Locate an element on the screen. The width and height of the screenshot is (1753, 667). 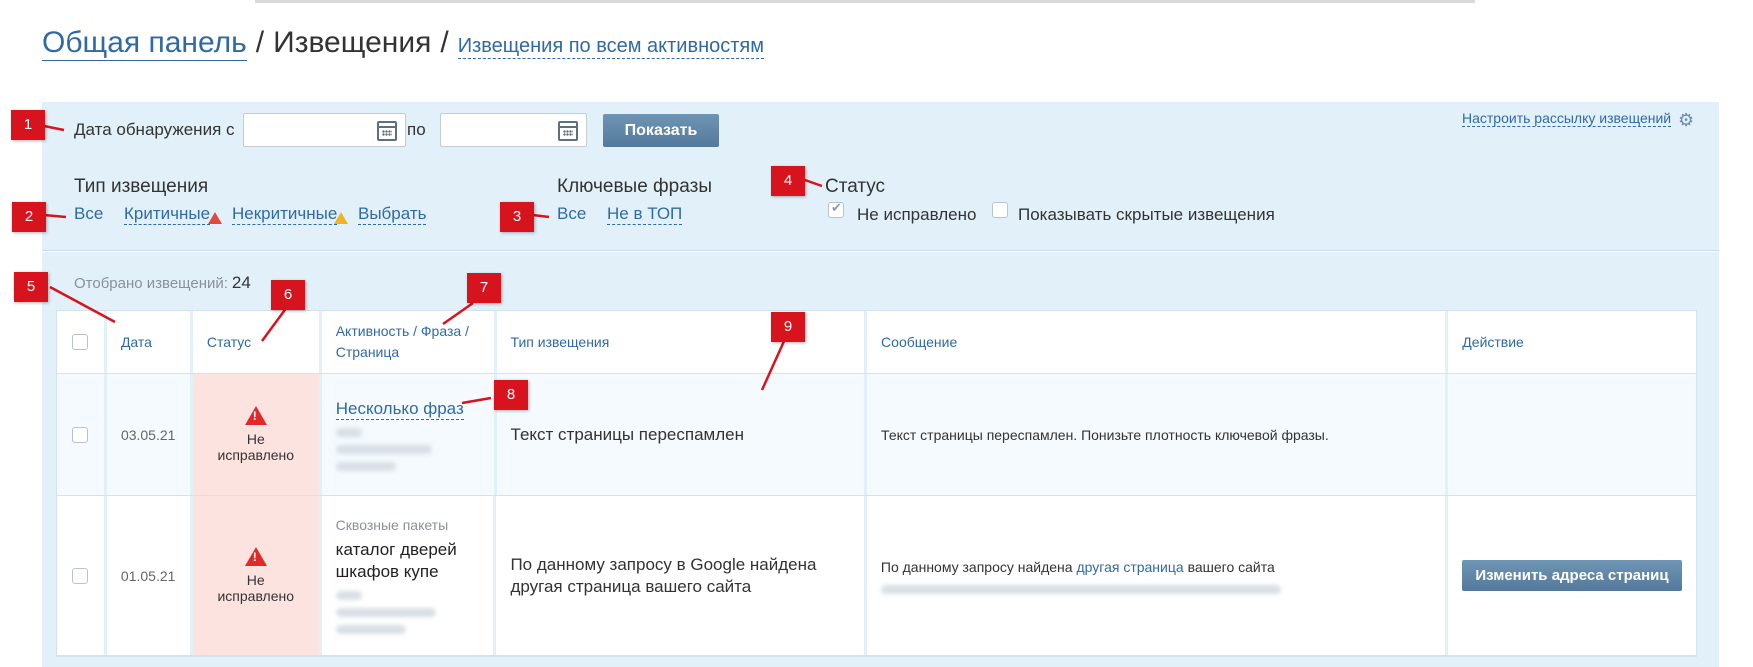
notice-type-choose-link: Выбрать is located at coordinates (392, 214).